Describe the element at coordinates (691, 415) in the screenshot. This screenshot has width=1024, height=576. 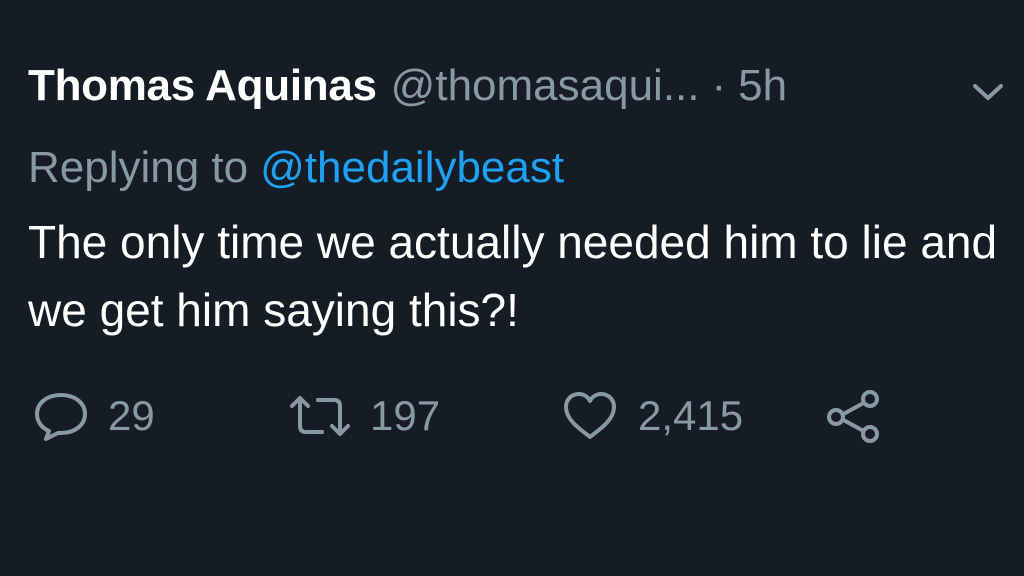
I see `like-count: 2,415` at that location.